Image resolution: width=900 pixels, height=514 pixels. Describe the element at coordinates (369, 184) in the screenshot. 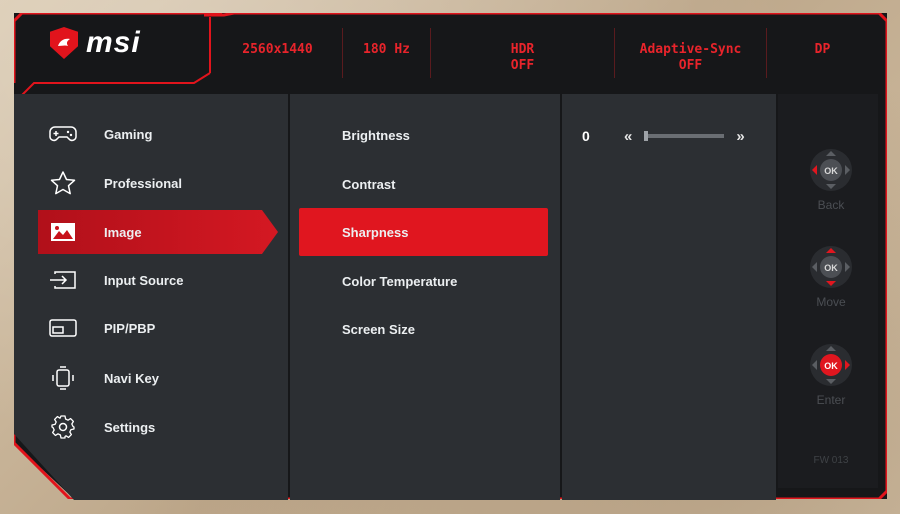

I see `submenu-label: Contrast` at that location.